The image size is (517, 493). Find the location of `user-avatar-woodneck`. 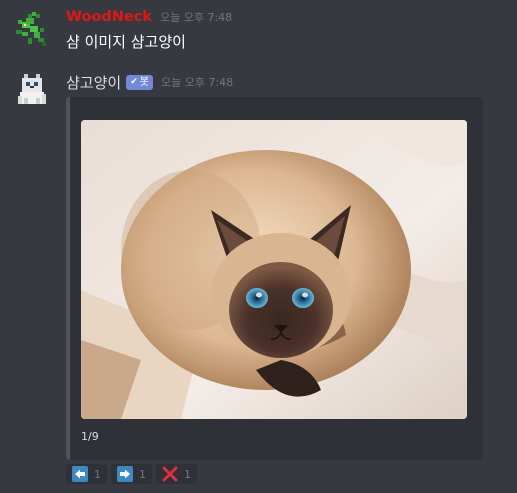

user-avatar-woodneck is located at coordinates (30, 30).